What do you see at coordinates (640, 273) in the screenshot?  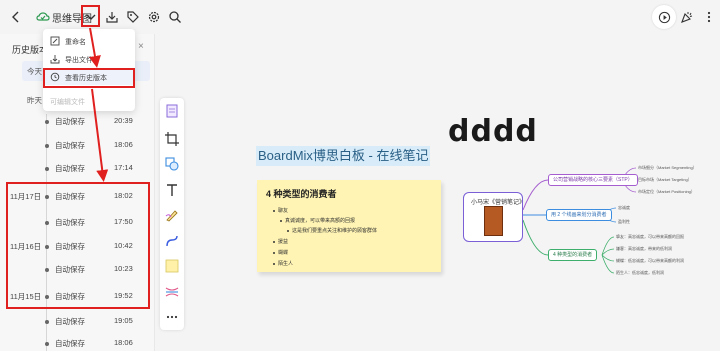 I see `mindmap-leaf: 陌生人：低忠诚度，低利润` at bounding box center [640, 273].